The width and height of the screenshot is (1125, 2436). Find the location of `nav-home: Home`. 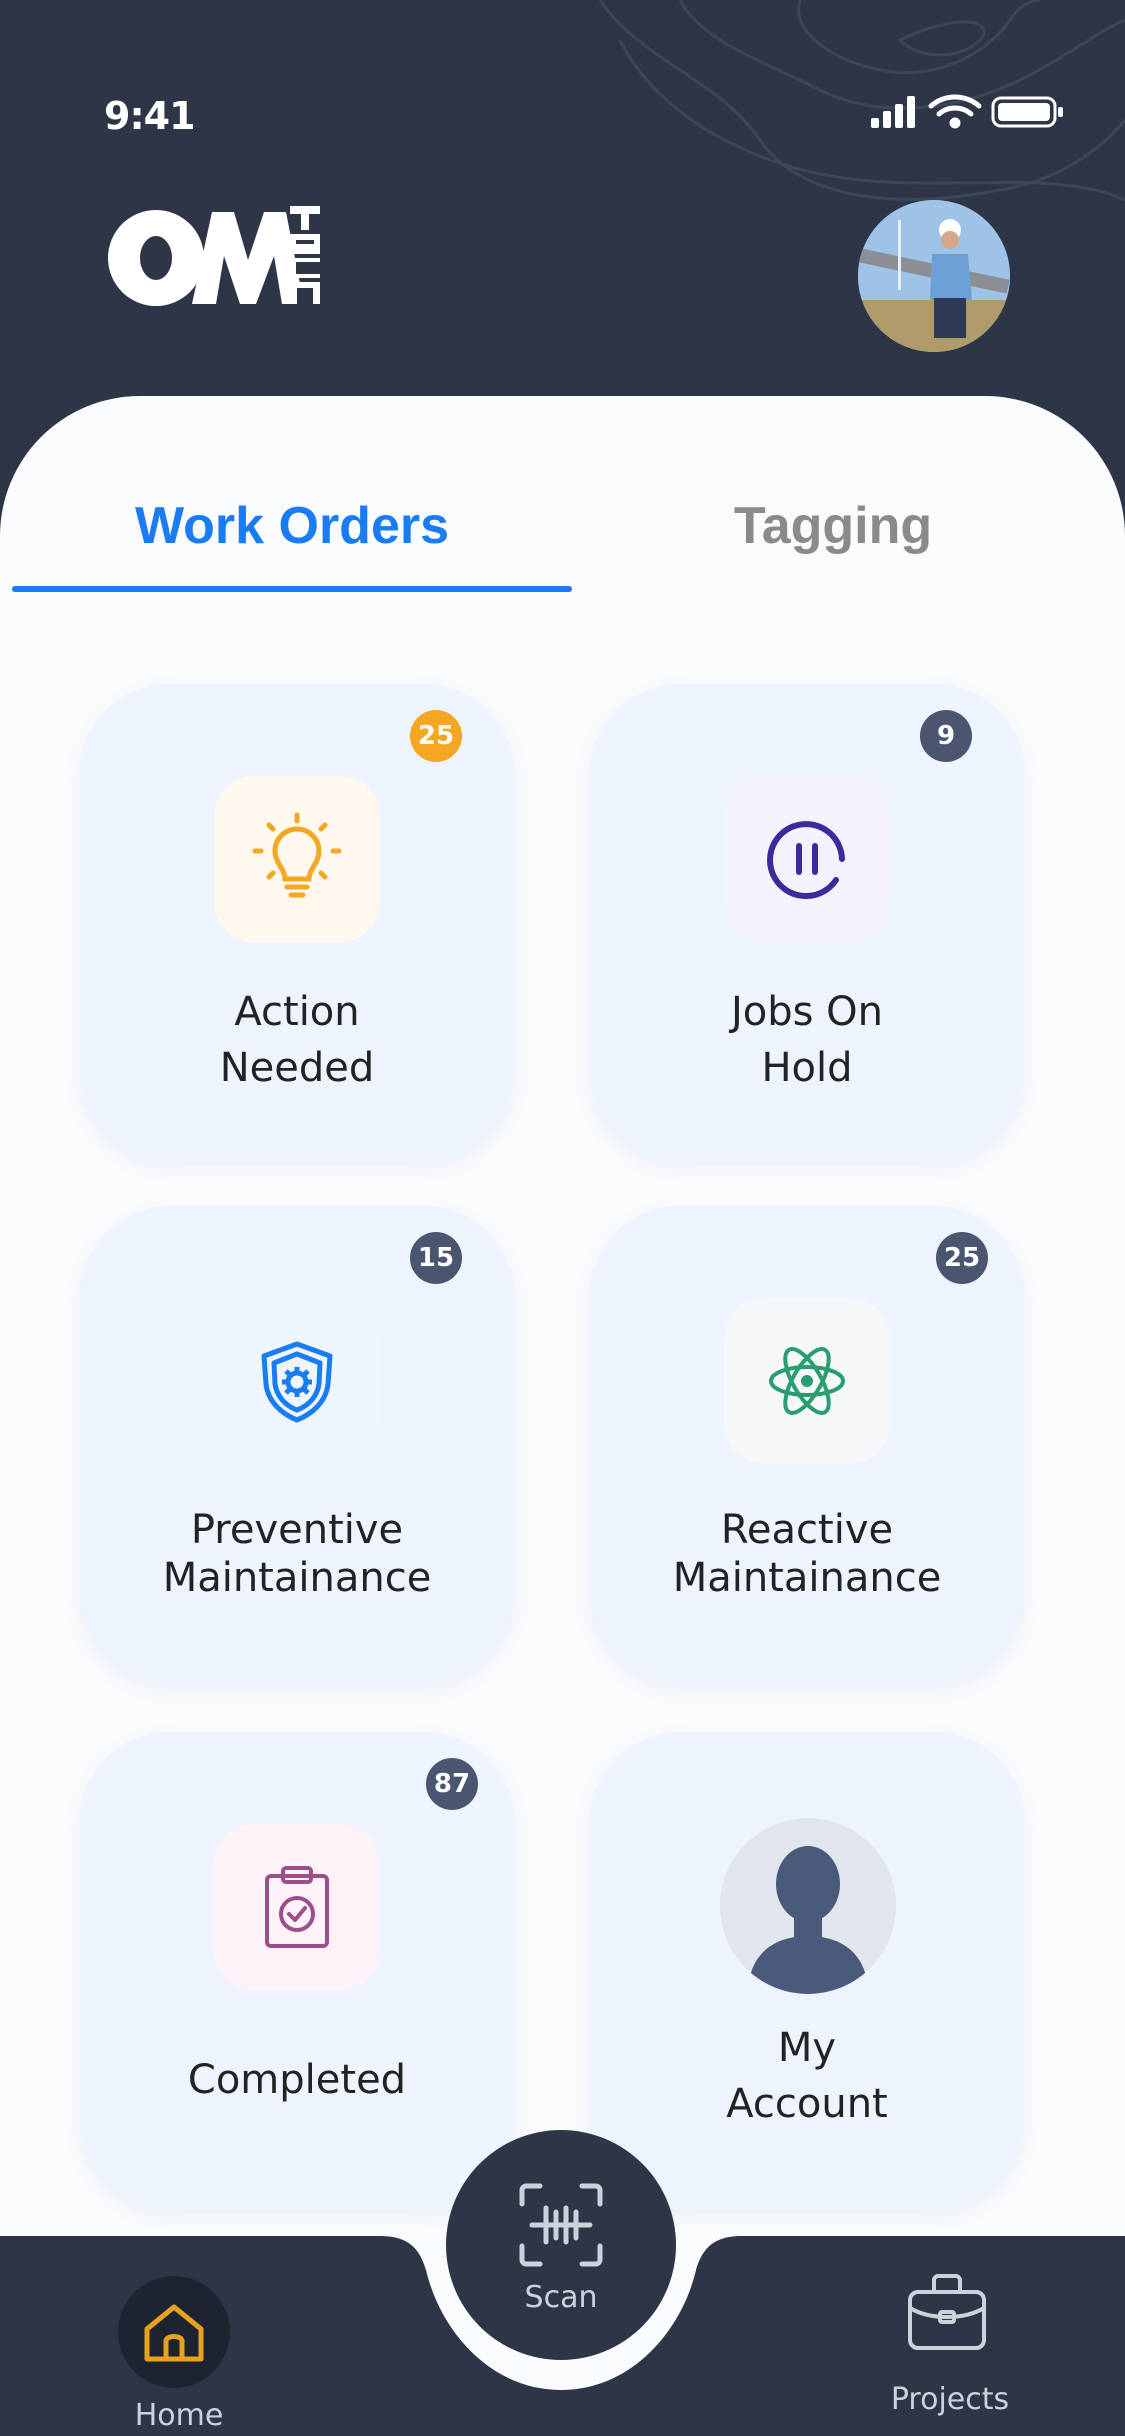

nav-home: Home is located at coordinates (179, 2353).